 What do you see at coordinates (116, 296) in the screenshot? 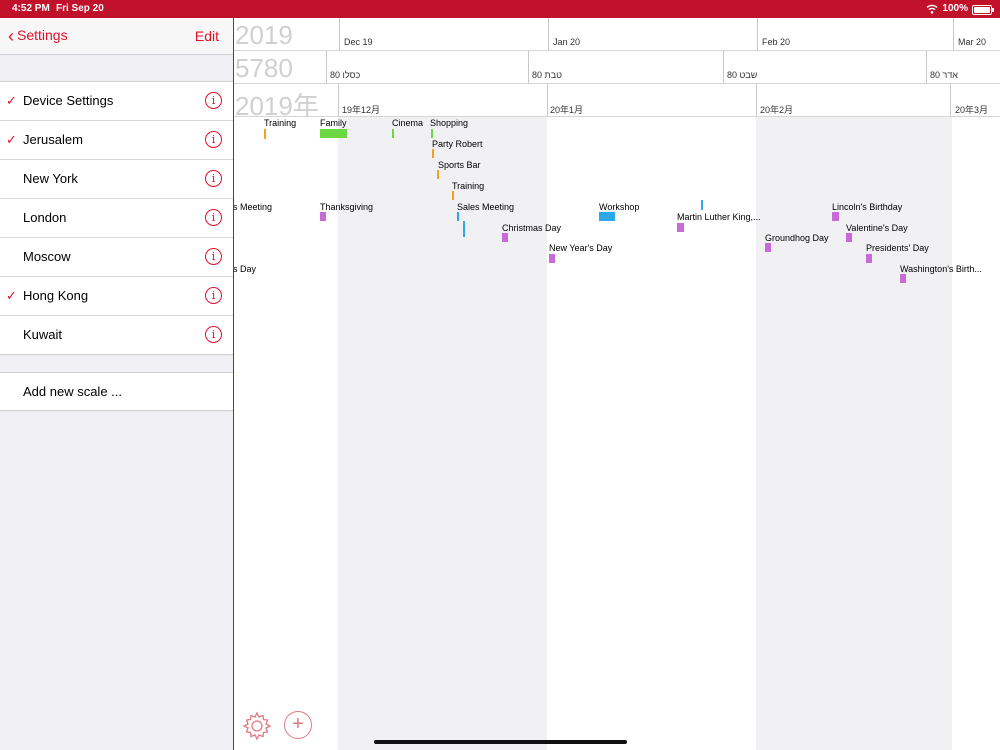
I see `scale-row: ✓ Hong Kong i` at bounding box center [116, 296].